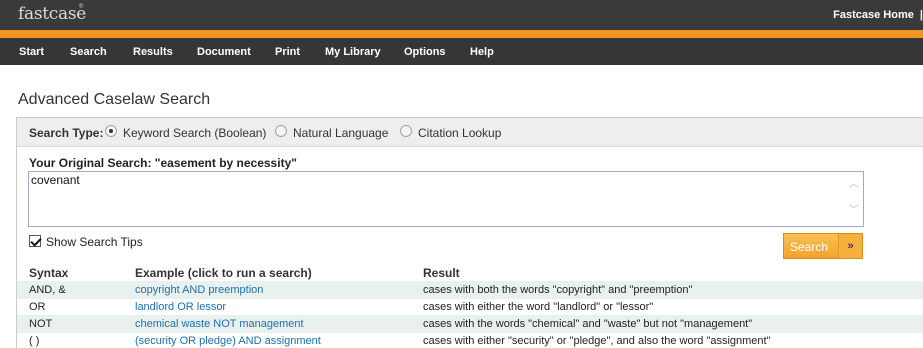 This screenshot has height=348, width=923. Describe the element at coordinates (41, 324) in the screenshot. I see `tip-syntax: NOT` at that location.